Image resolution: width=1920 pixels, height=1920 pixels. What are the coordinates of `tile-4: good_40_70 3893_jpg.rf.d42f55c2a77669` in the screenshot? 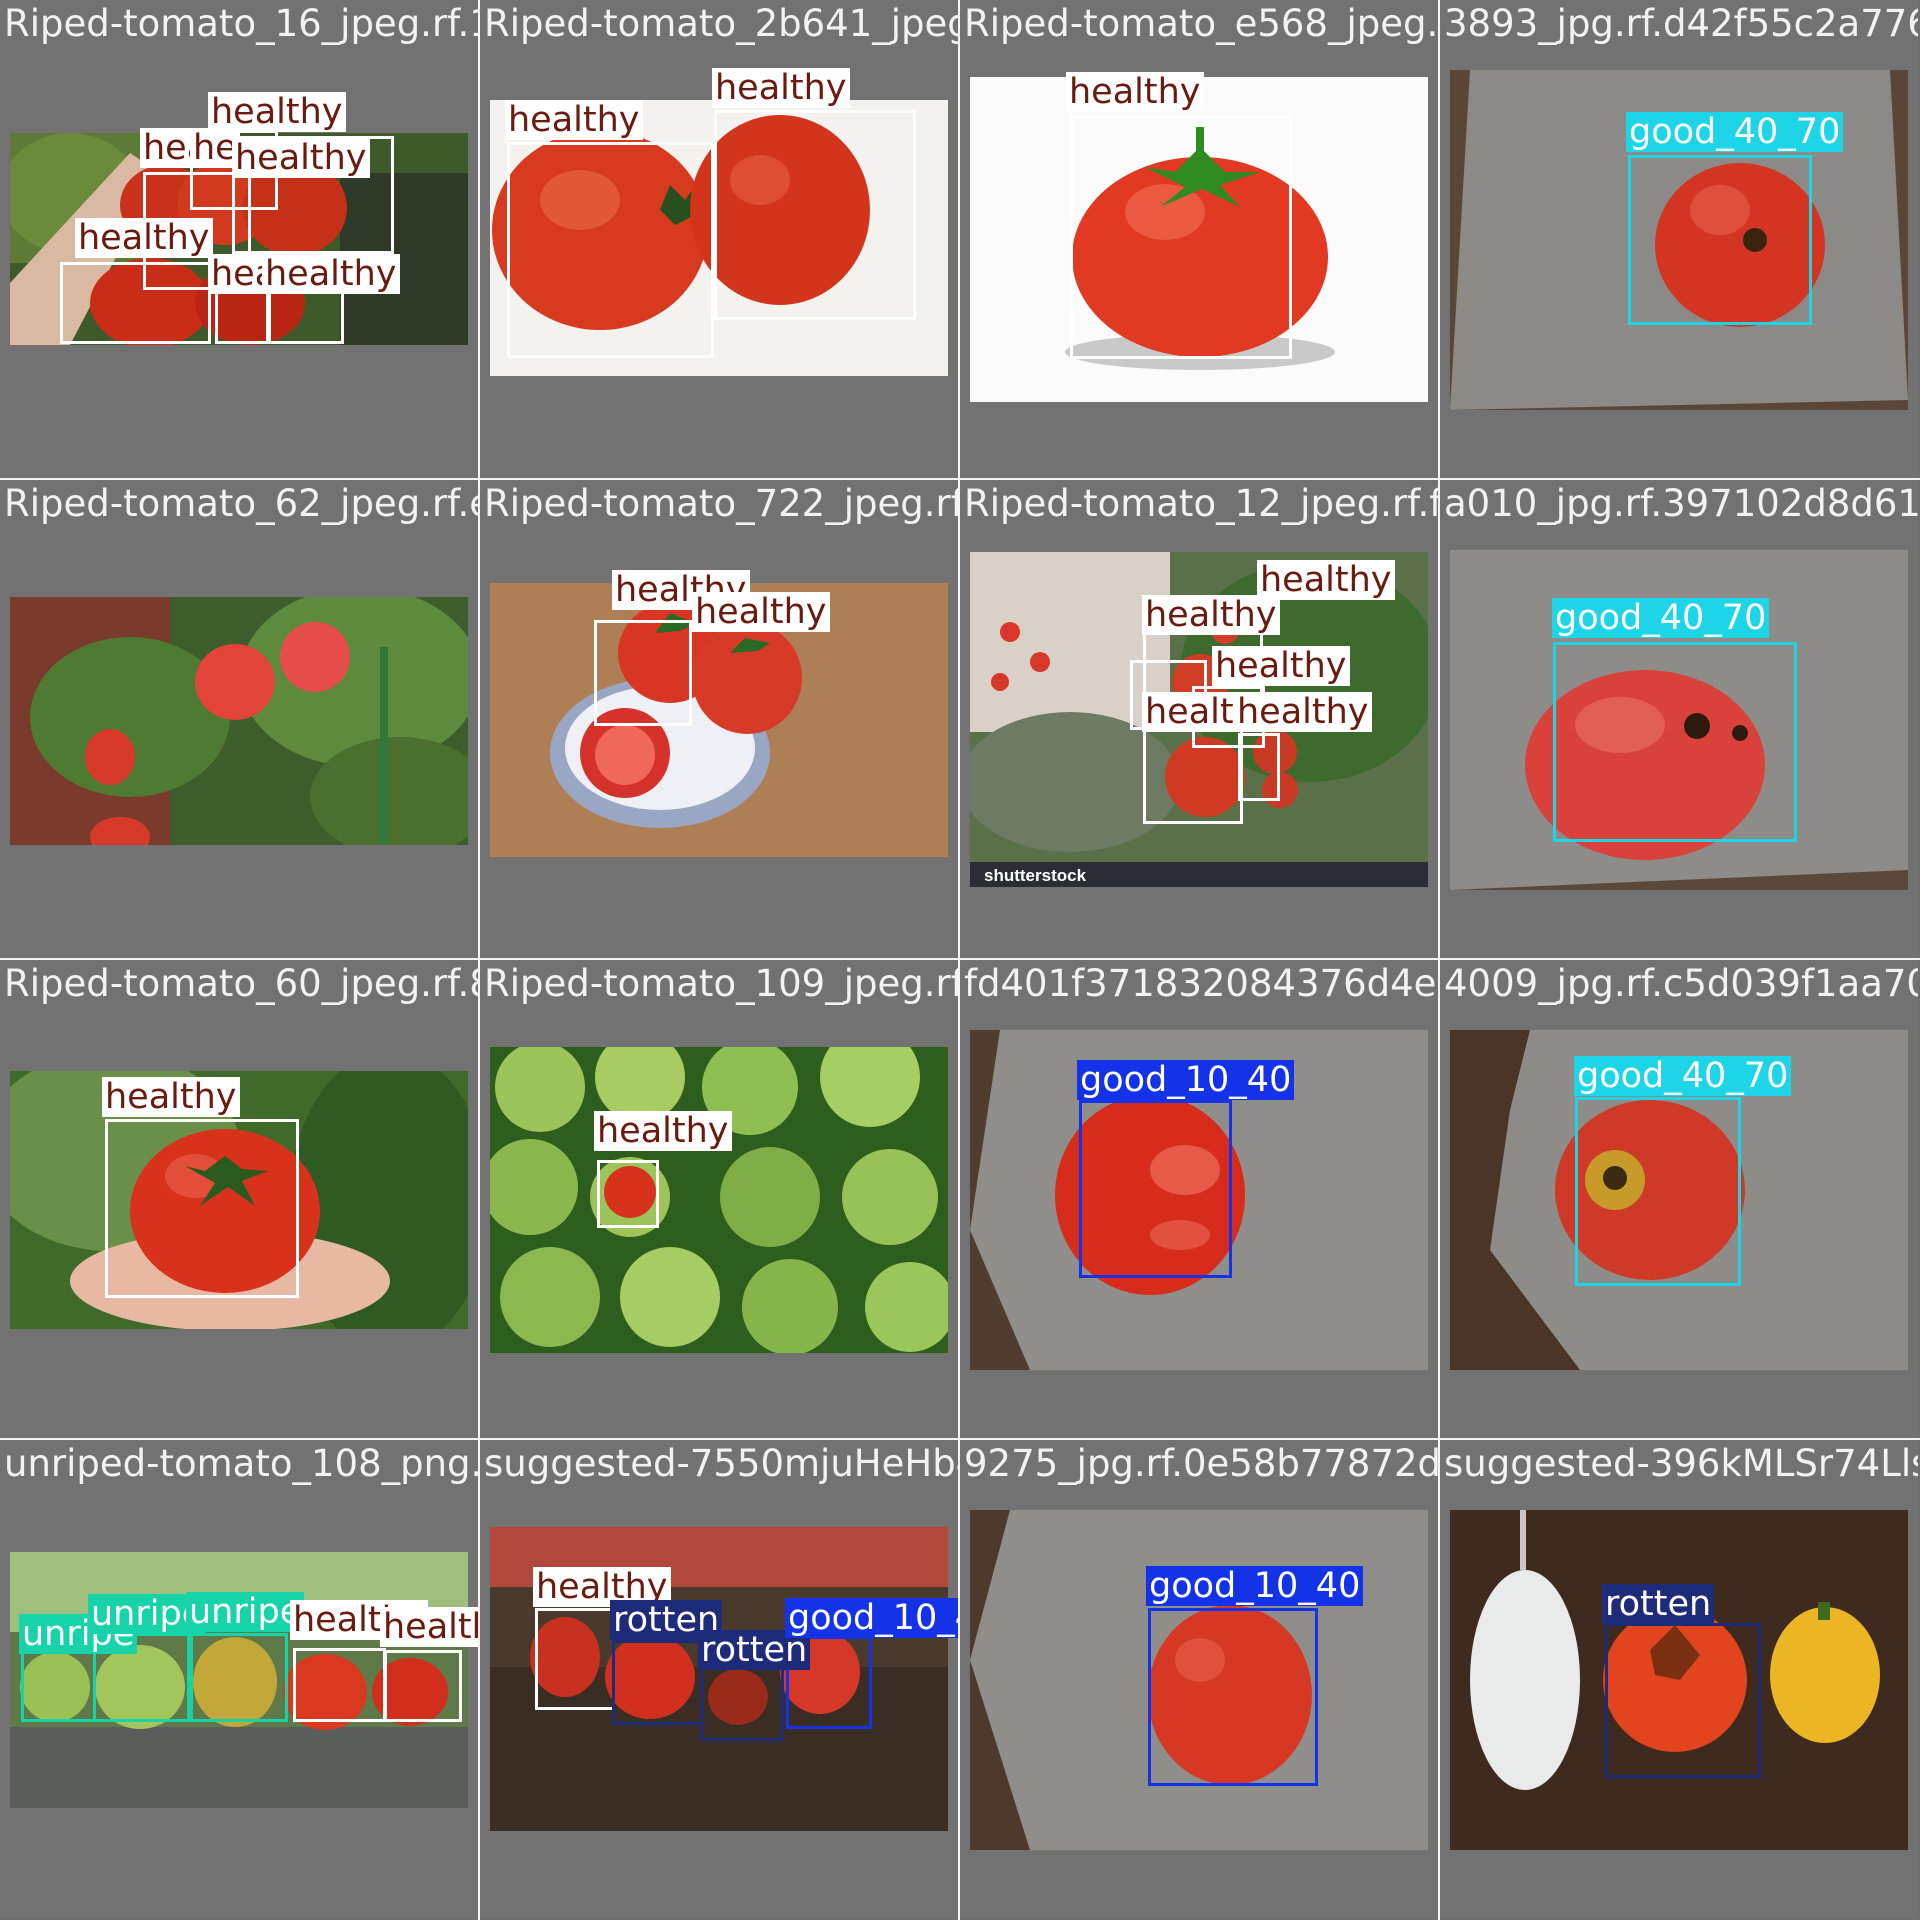 It's located at (1679, 239).